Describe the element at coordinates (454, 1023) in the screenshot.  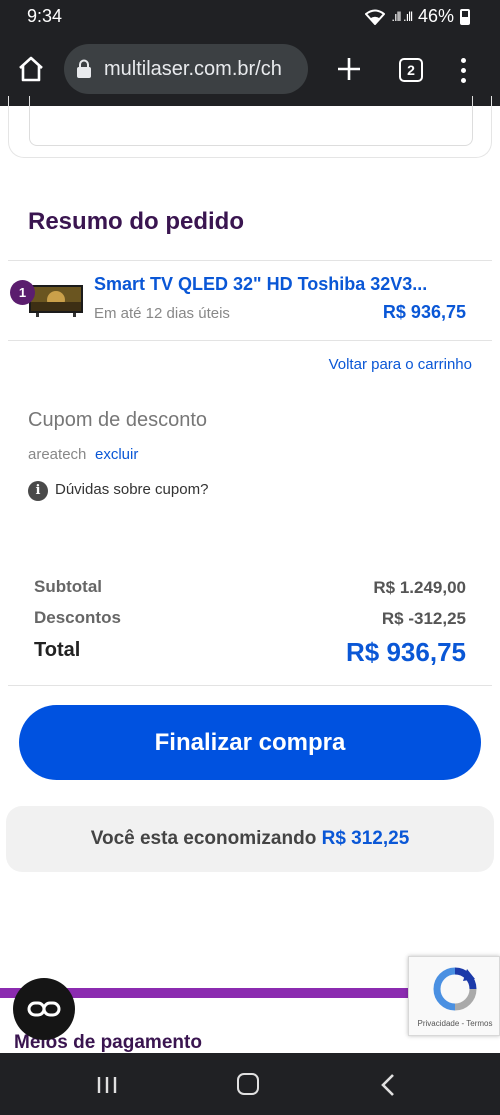
I see `recaptcha-links: Privacidade - Termos` at that location.